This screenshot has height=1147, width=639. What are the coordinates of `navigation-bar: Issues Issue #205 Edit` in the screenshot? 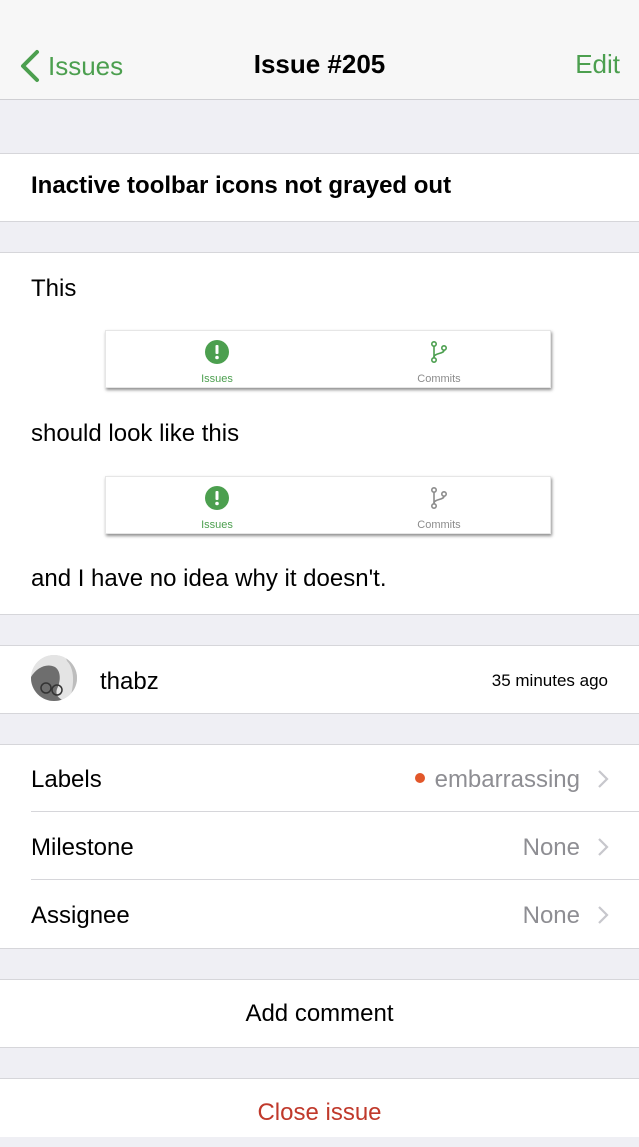 It's located at (319, 50).